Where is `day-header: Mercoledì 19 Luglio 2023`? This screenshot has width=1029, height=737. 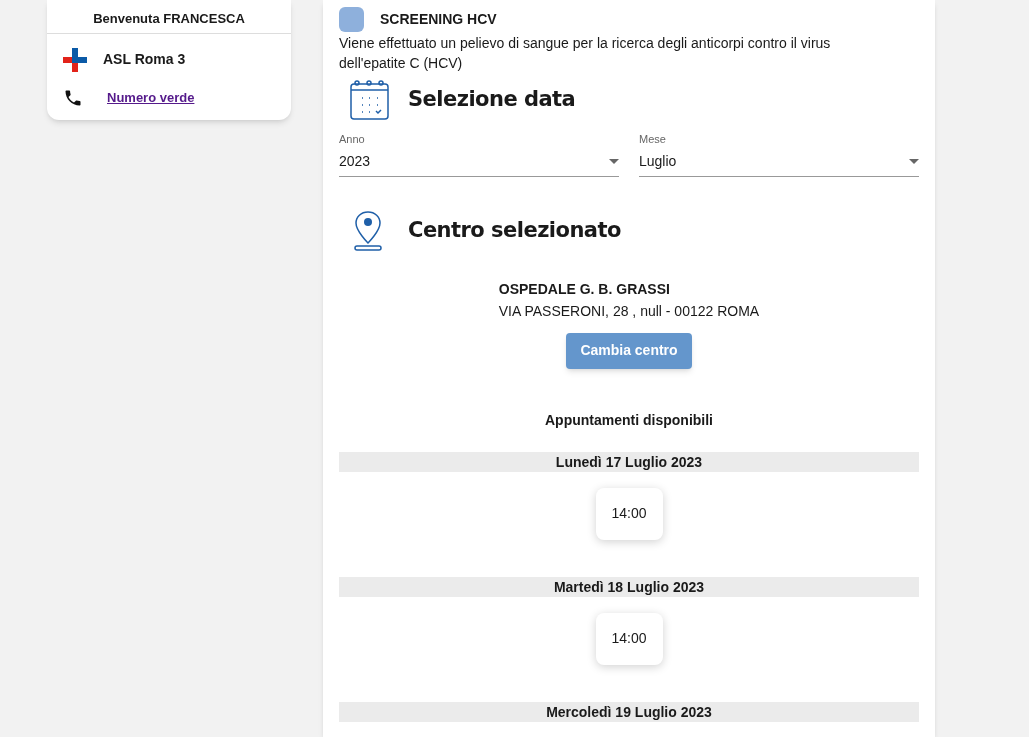 day-header: Mercoledì 19 Luglio 2023 is located at coordinates (629, 711).